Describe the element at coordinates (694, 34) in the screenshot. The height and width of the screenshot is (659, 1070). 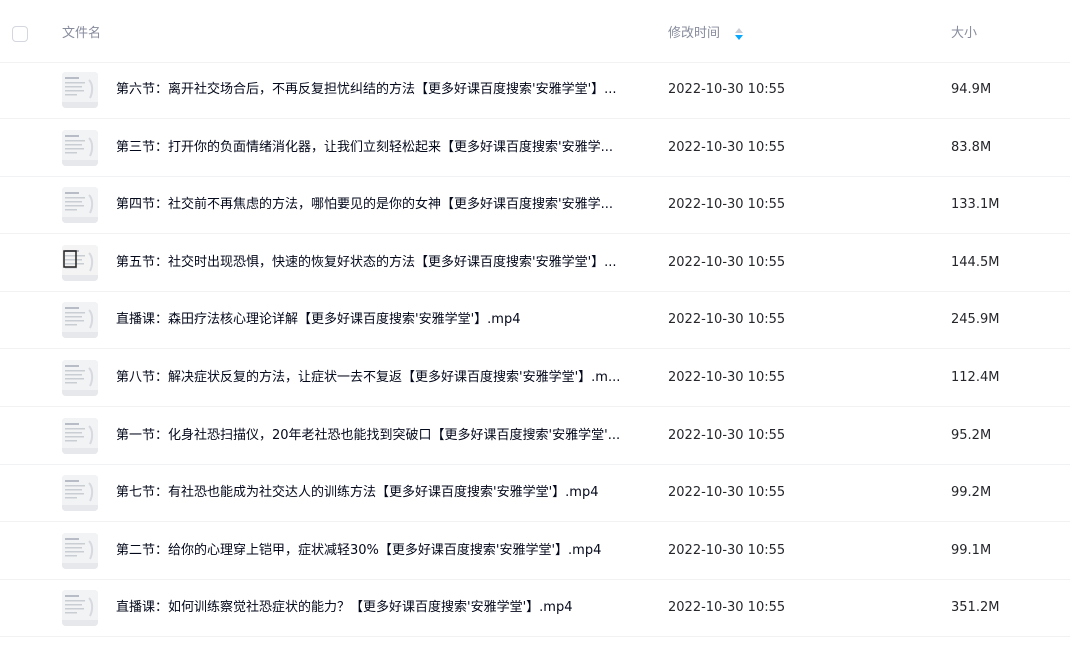
I see `column-header-time: 修改时间` at that location.